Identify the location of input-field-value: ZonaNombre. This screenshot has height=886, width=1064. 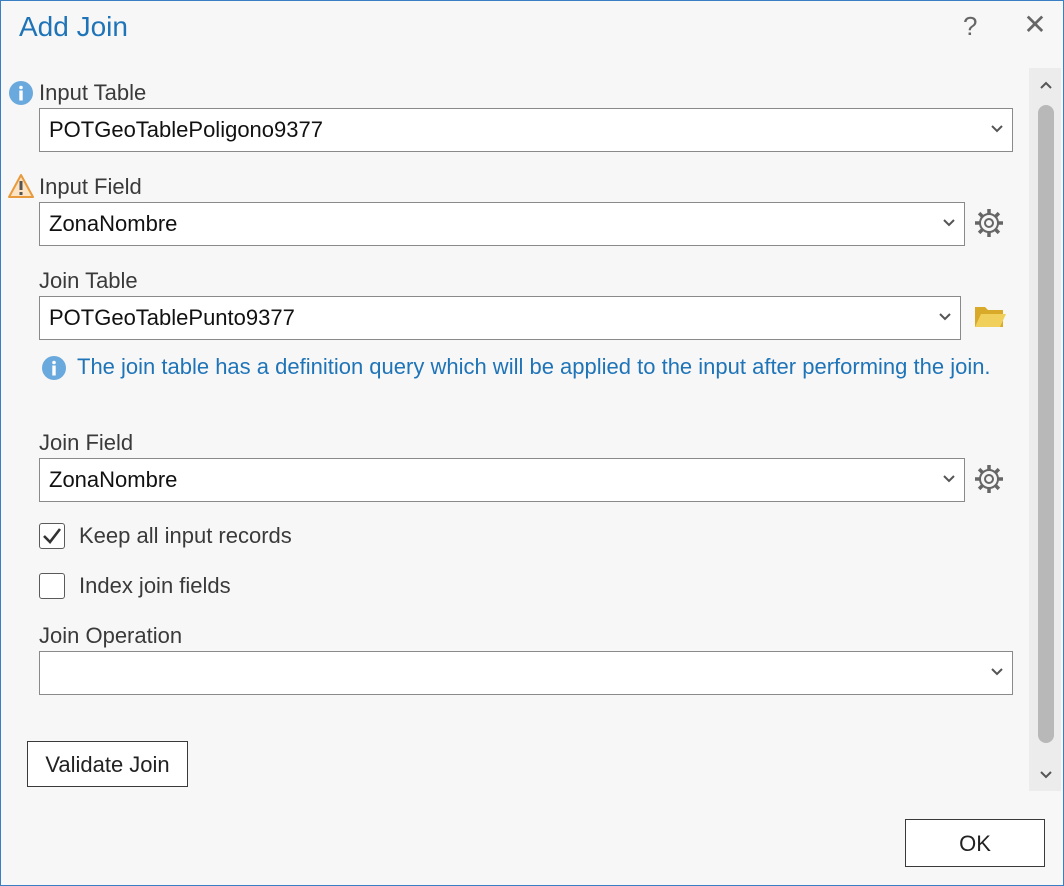
(113, 223).